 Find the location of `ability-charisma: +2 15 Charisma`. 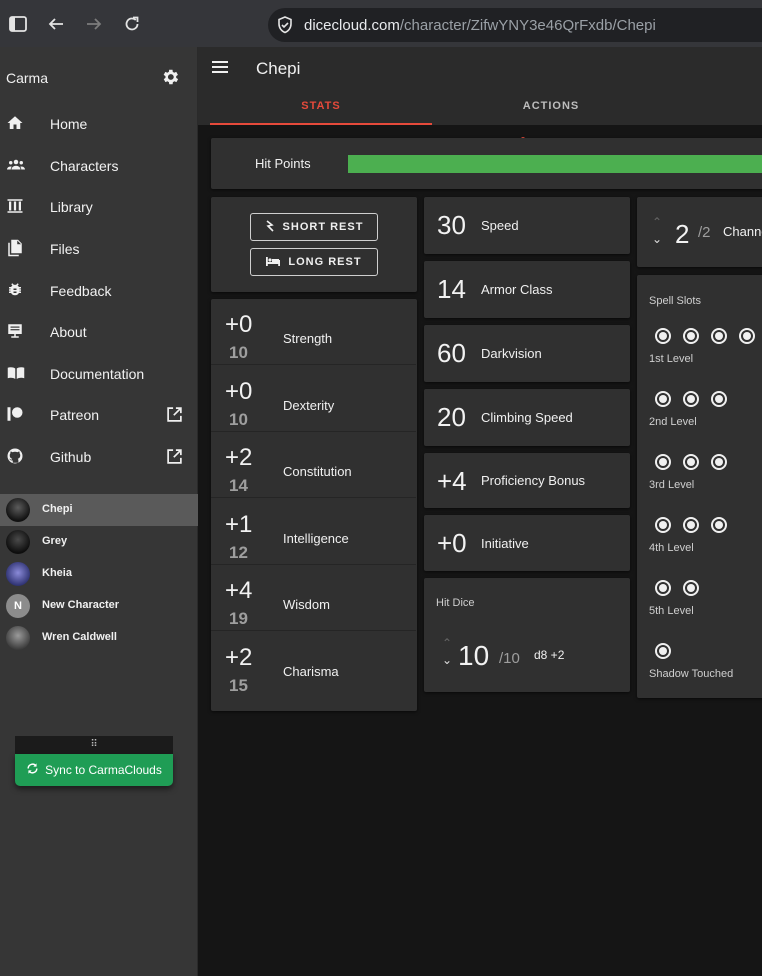

ability-charisma: +2 15 Charisma is located at coordinates (313, 665).